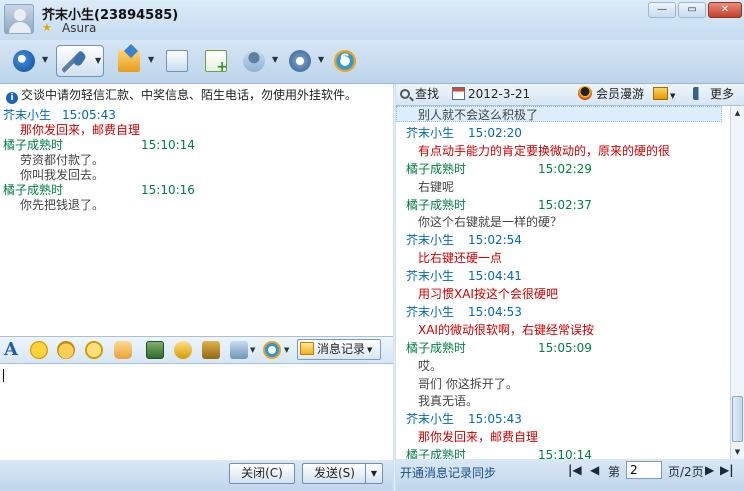 The height and width of the screenshot is (491, 744). What do you see at coordinates (664, 94) in the screenshot?
I see `image-filter-button: ▼` at bounding box center [664, 94].